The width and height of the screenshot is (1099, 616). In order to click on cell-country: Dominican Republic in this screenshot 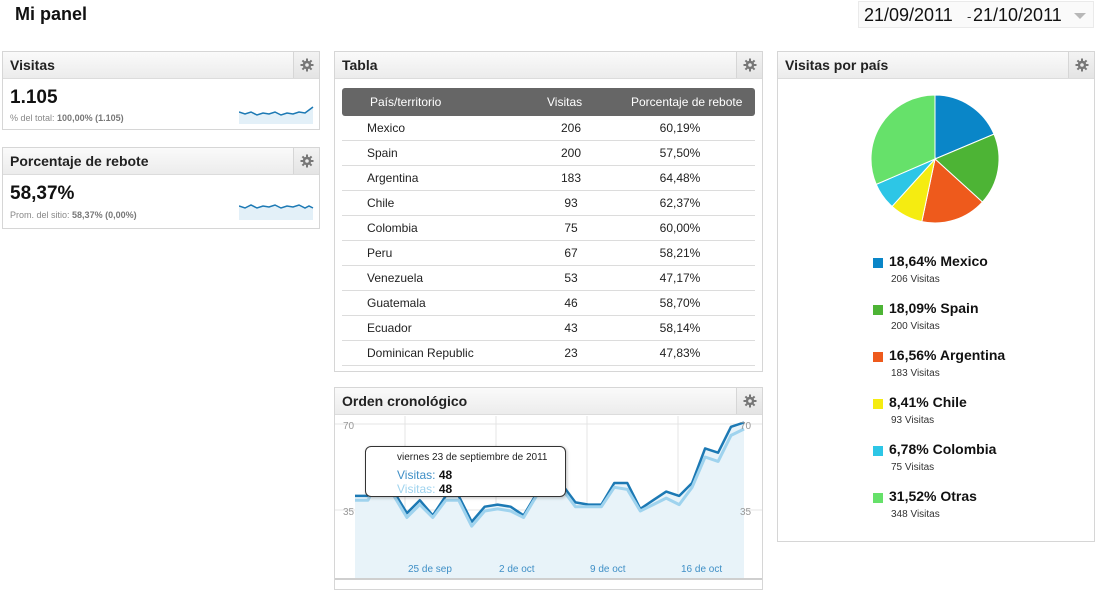, I will do `click(420, 353)`.